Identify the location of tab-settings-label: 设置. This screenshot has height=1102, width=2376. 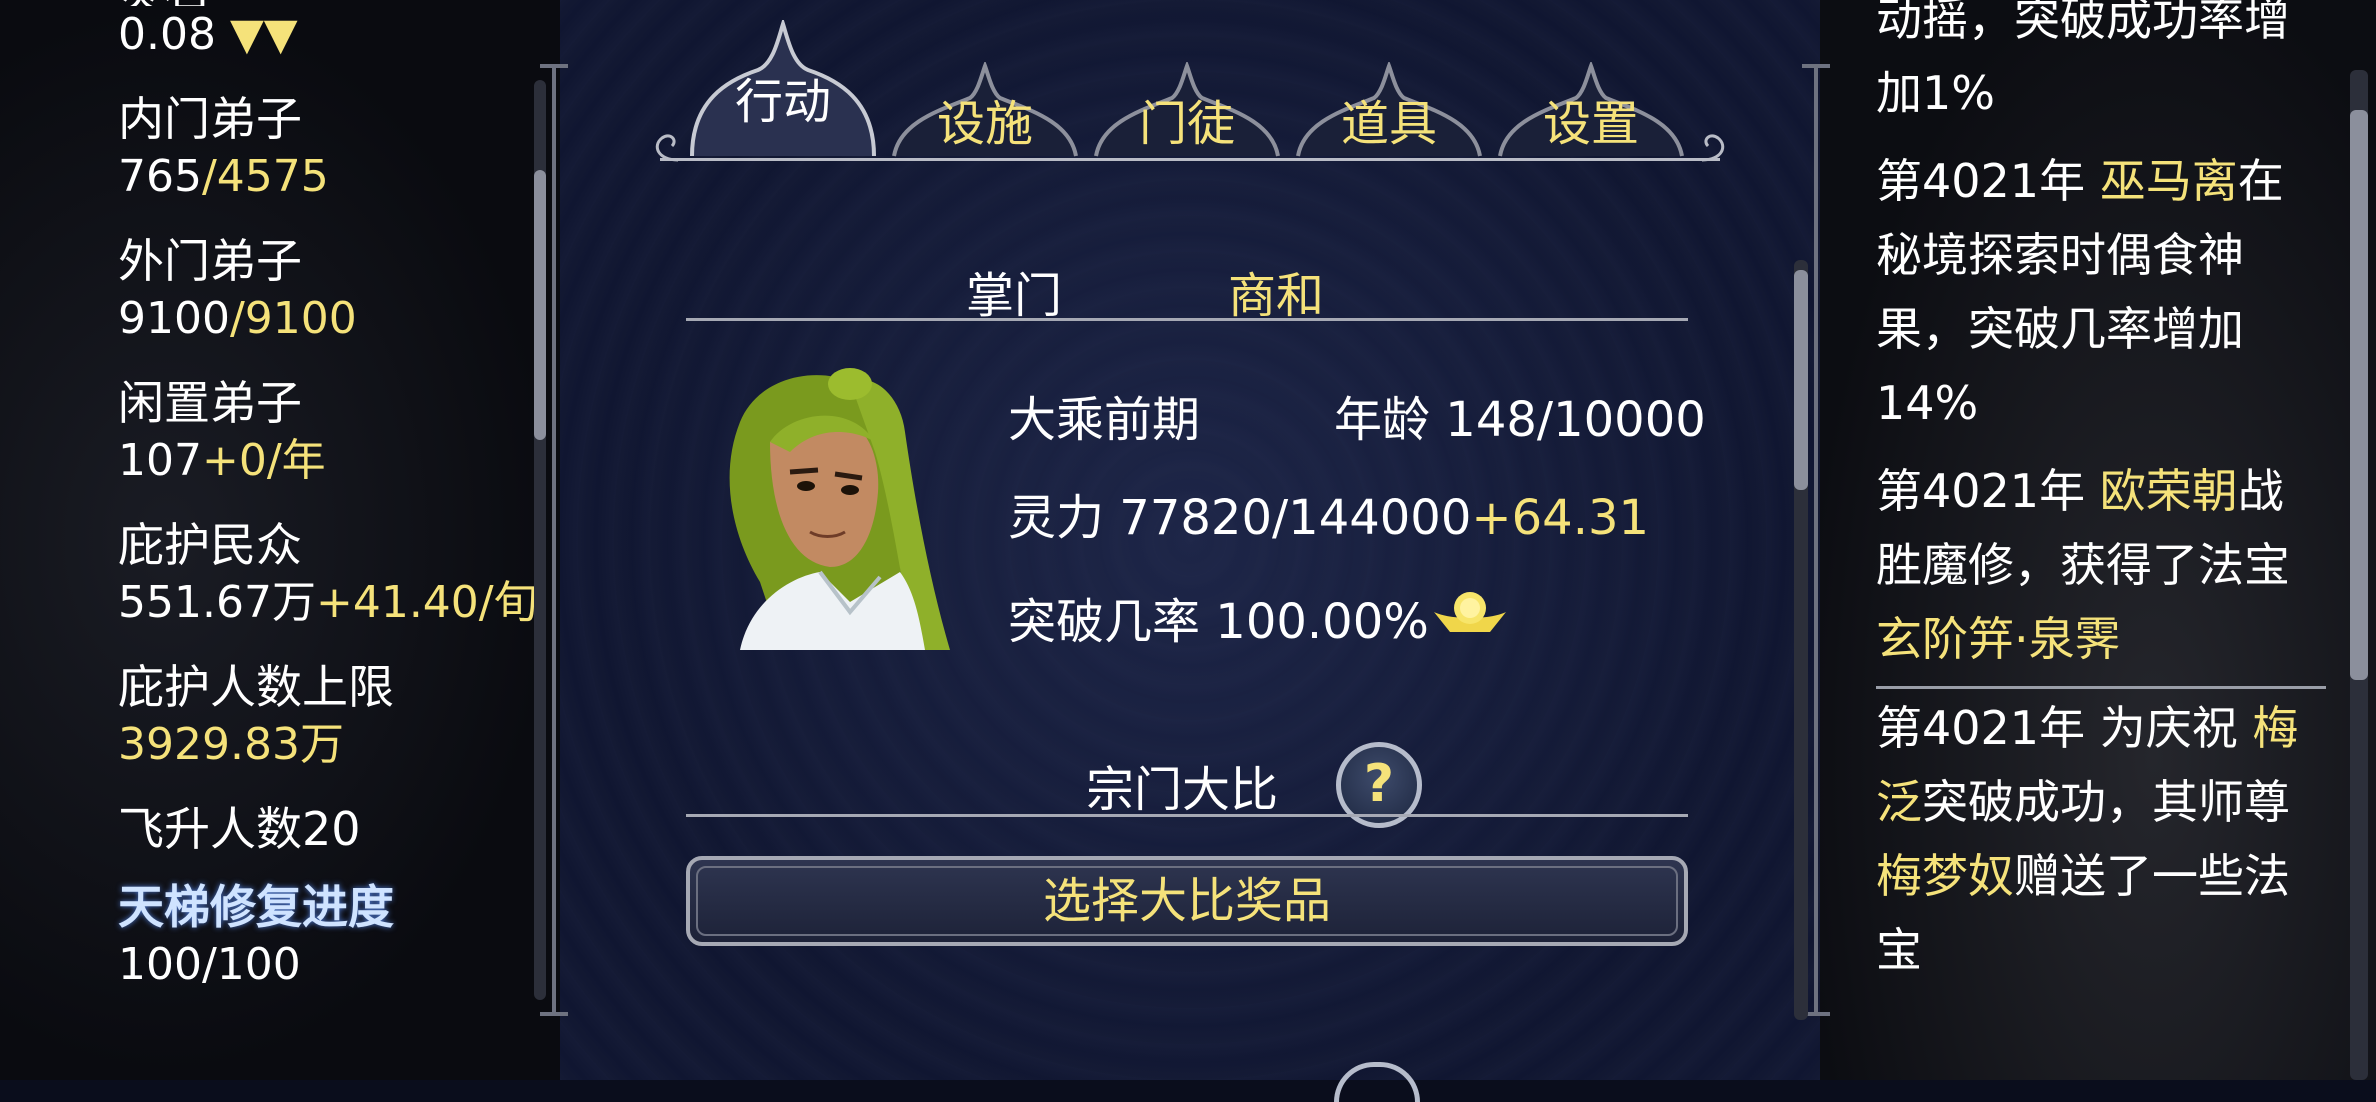
(1590, 124).